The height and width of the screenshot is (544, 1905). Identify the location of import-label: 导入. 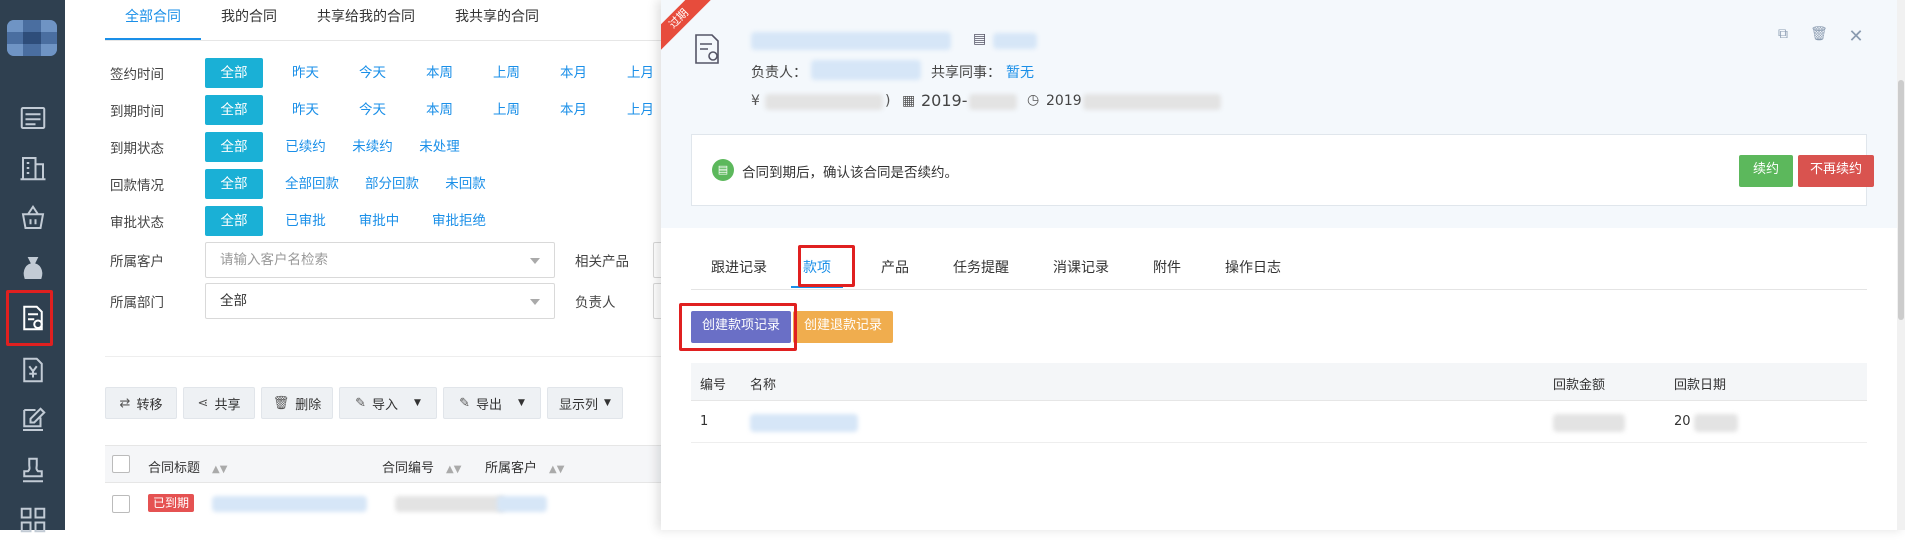
(384, 405).